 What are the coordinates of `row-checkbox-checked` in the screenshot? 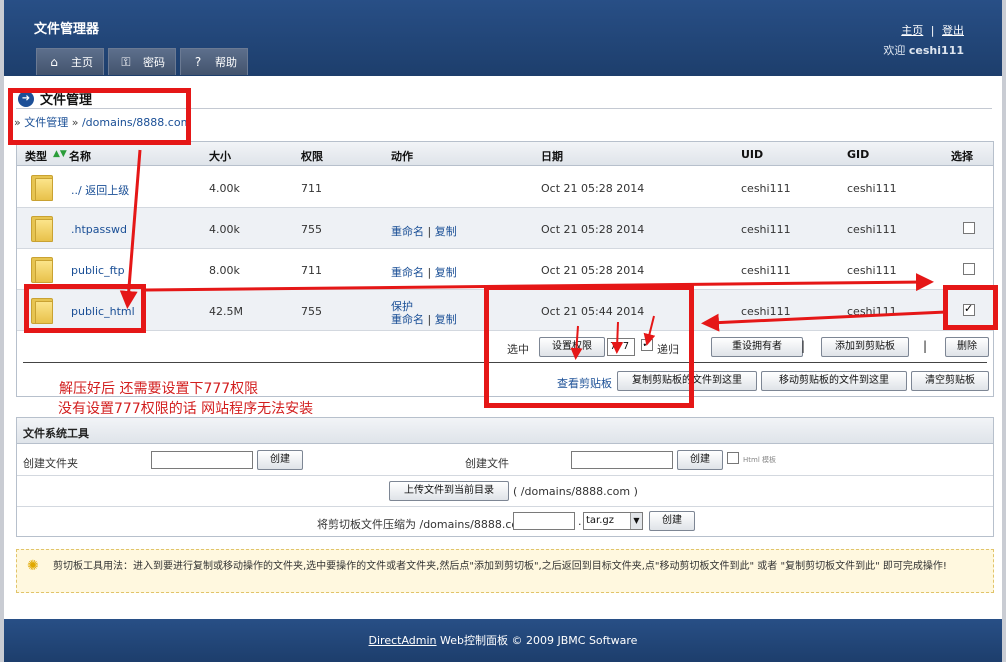 It's located at (969, 309).